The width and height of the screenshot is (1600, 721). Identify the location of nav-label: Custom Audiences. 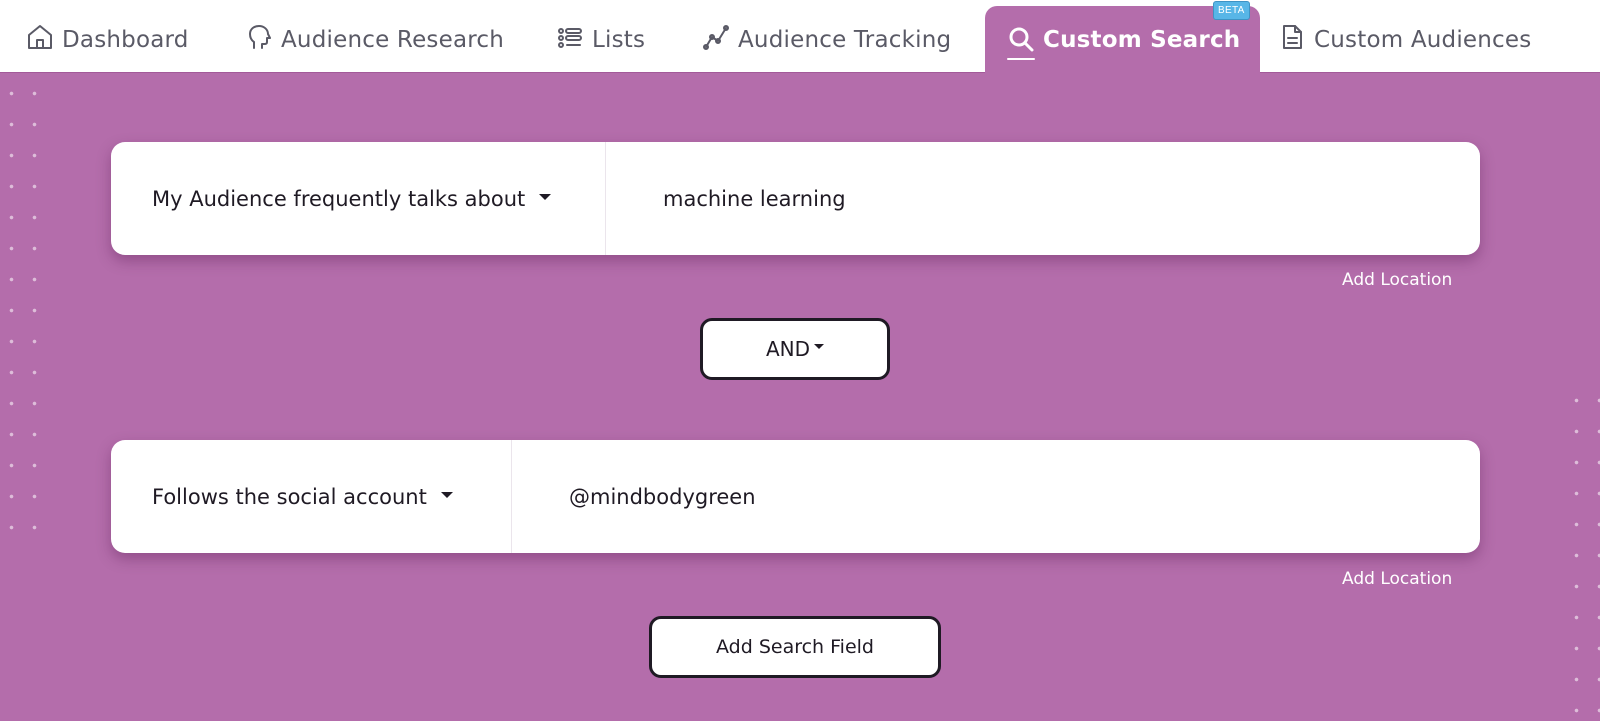
(1423, 39).